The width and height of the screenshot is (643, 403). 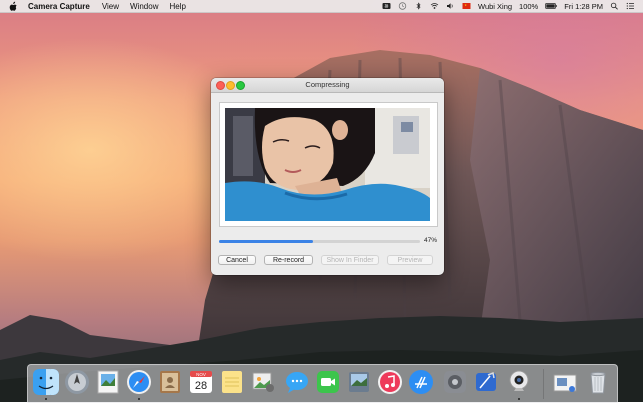 I want to click on calendar-month: NOV, so click(x=201, y=374).